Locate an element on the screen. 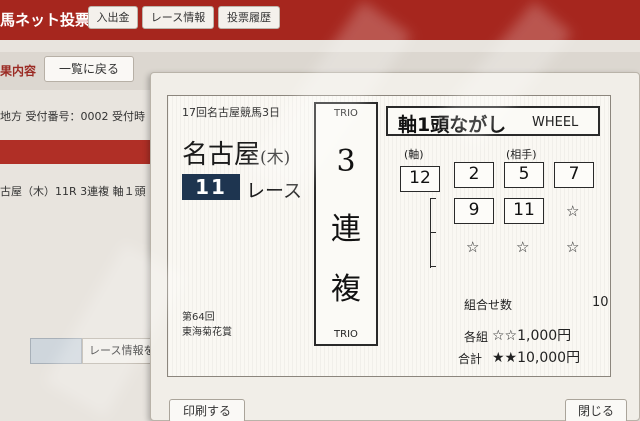 The height and width of the screenshot is (421, 640). total-amount: ★★10,000円 is located at coordinates (536, 358).